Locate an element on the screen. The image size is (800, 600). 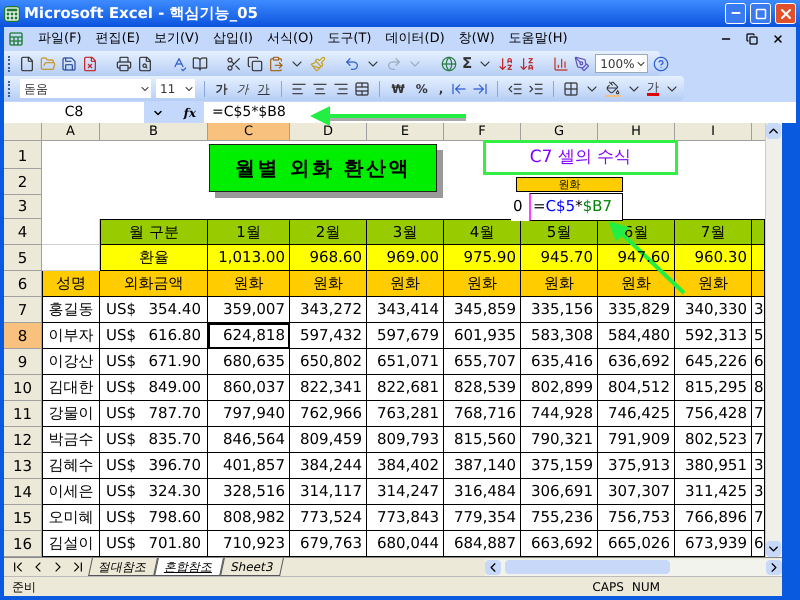
table-cell: 340,330 is located at coordinates (713, 310).